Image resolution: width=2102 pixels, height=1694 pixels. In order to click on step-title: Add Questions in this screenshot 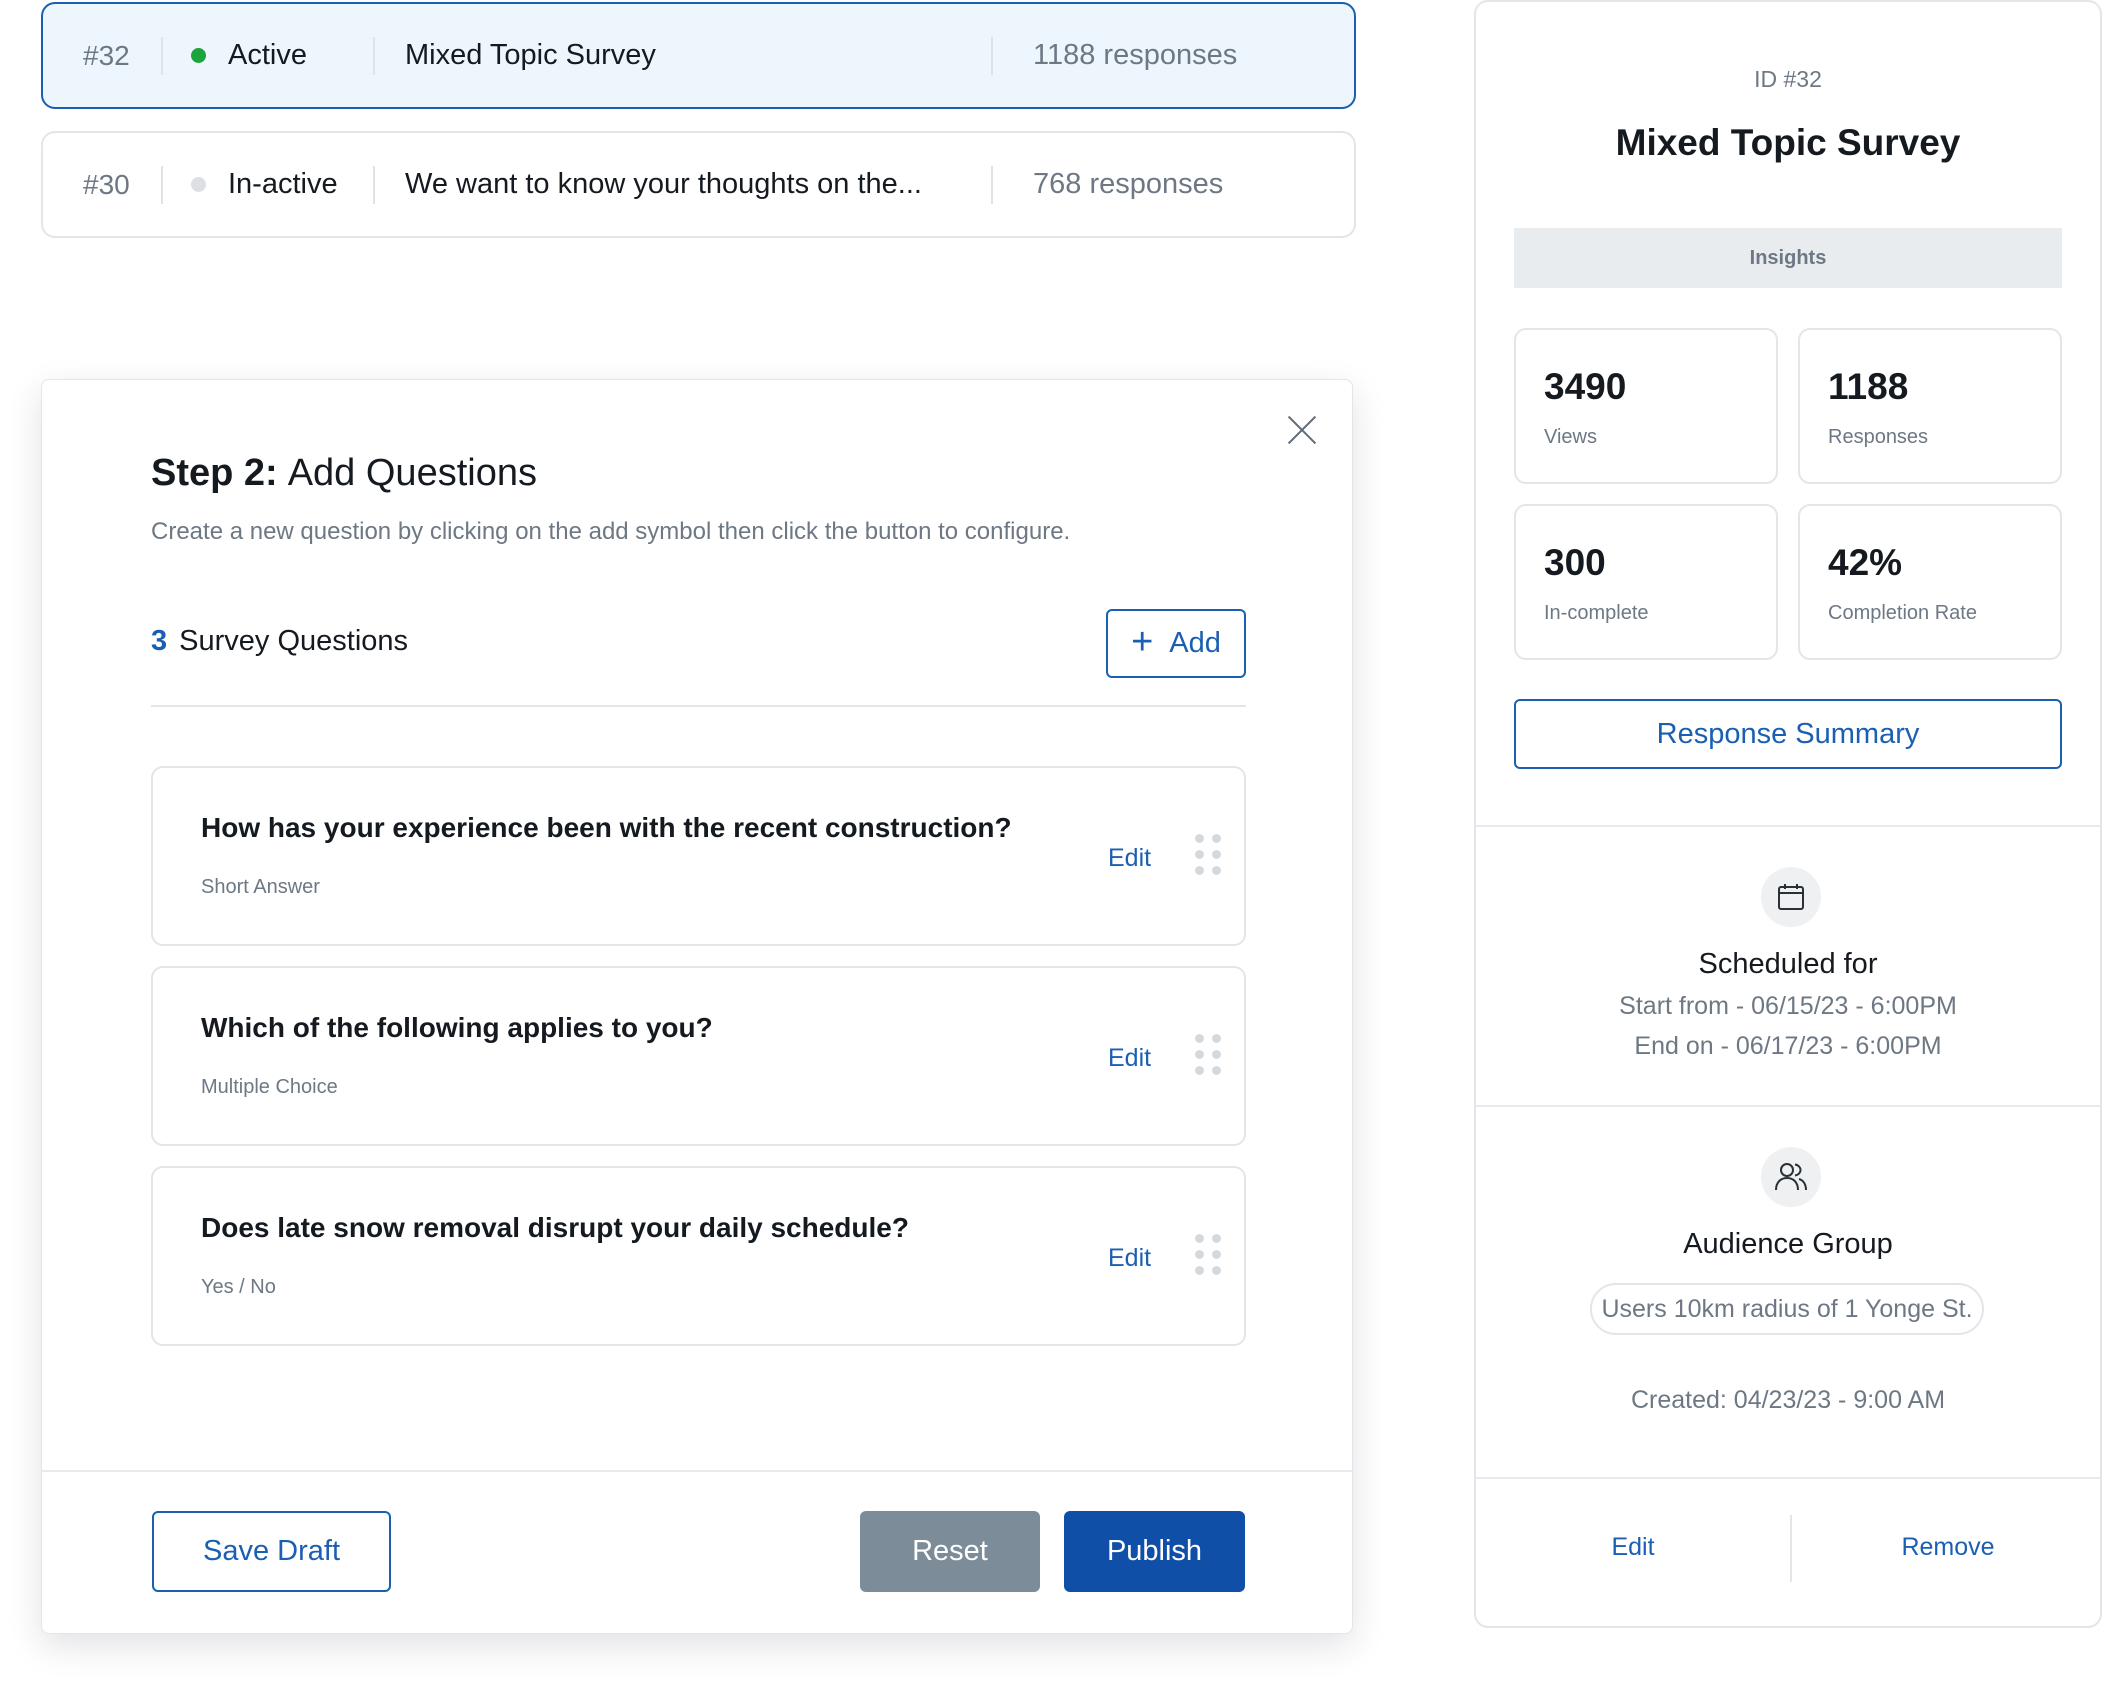, I will do `click(412, 473)`.